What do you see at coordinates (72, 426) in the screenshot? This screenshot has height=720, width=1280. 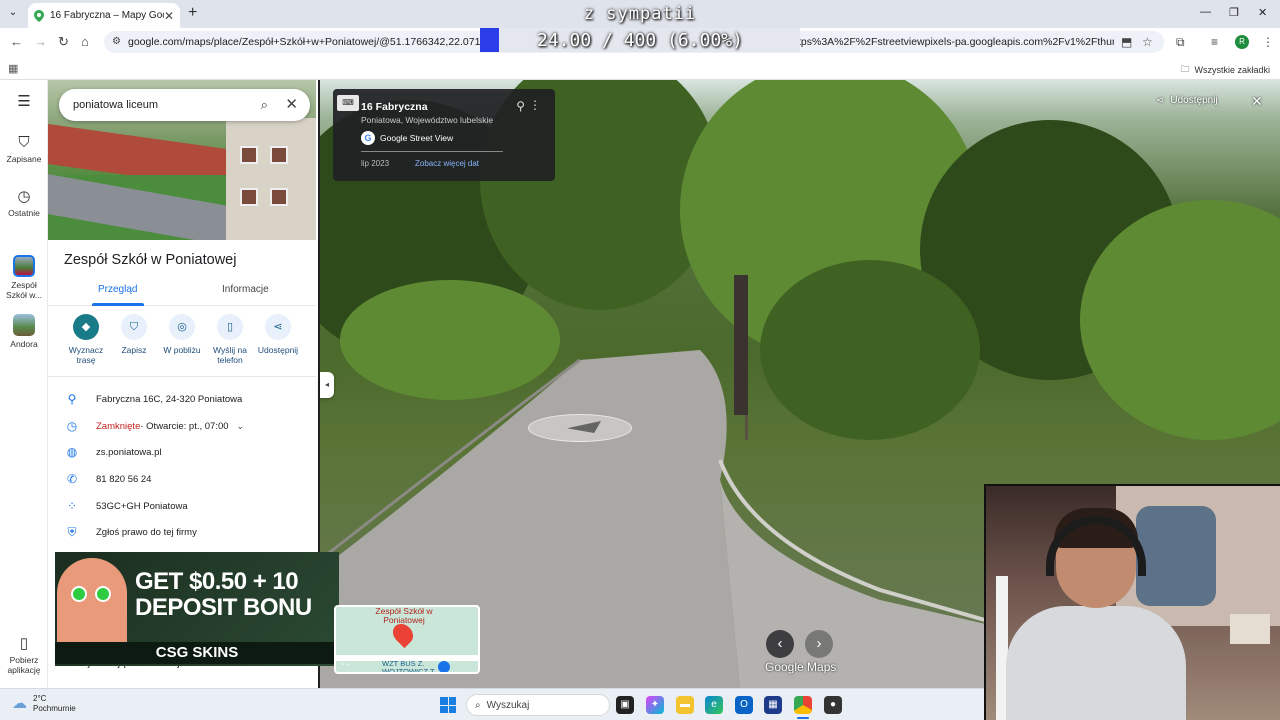 I see `clock-icon: ◷` at bounding box center [72, 426].